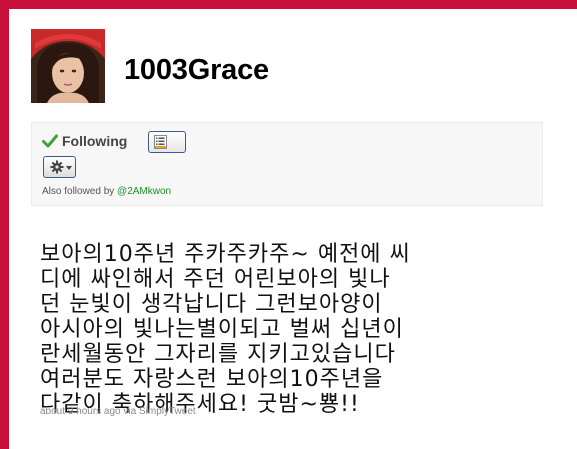 The height and width of the screenshot is (449, 577). Describe the element at coordinates (215, 279) in the screenshot. I see `tweet-text-line: 디에 싸인해서 주던 어린보아의 빛나` at that location.